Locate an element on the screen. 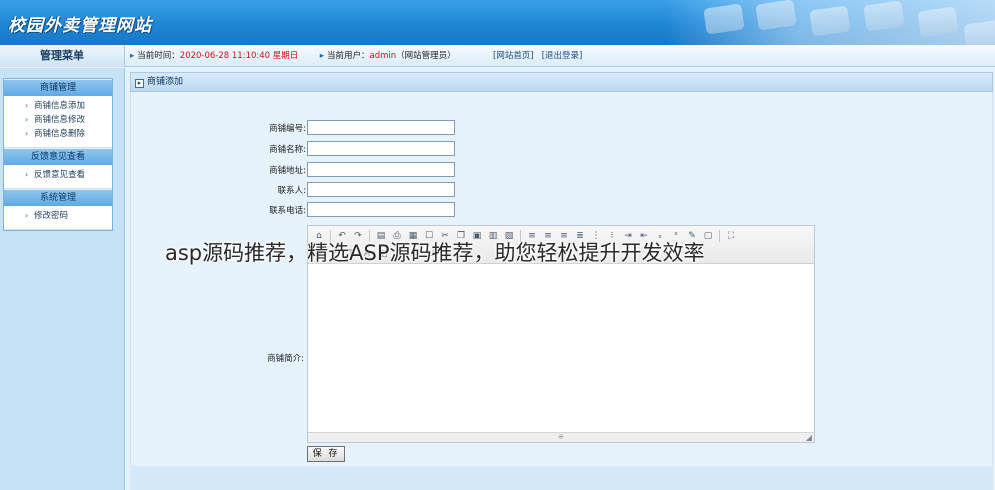 The image size is (995, 490). resize-handle-icon: ⁜ is located at coordinates (561, 437).